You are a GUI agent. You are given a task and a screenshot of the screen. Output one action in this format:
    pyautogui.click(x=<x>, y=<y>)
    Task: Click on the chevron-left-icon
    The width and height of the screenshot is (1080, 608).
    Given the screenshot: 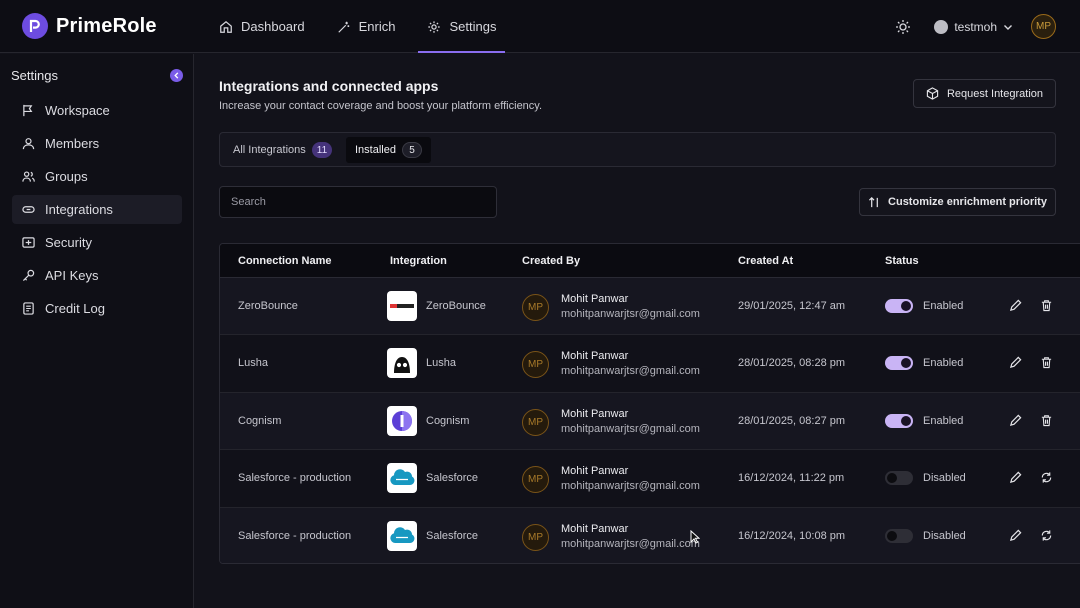 What is the action you would take?
    pyautogui.click(x=176, y=75)
    